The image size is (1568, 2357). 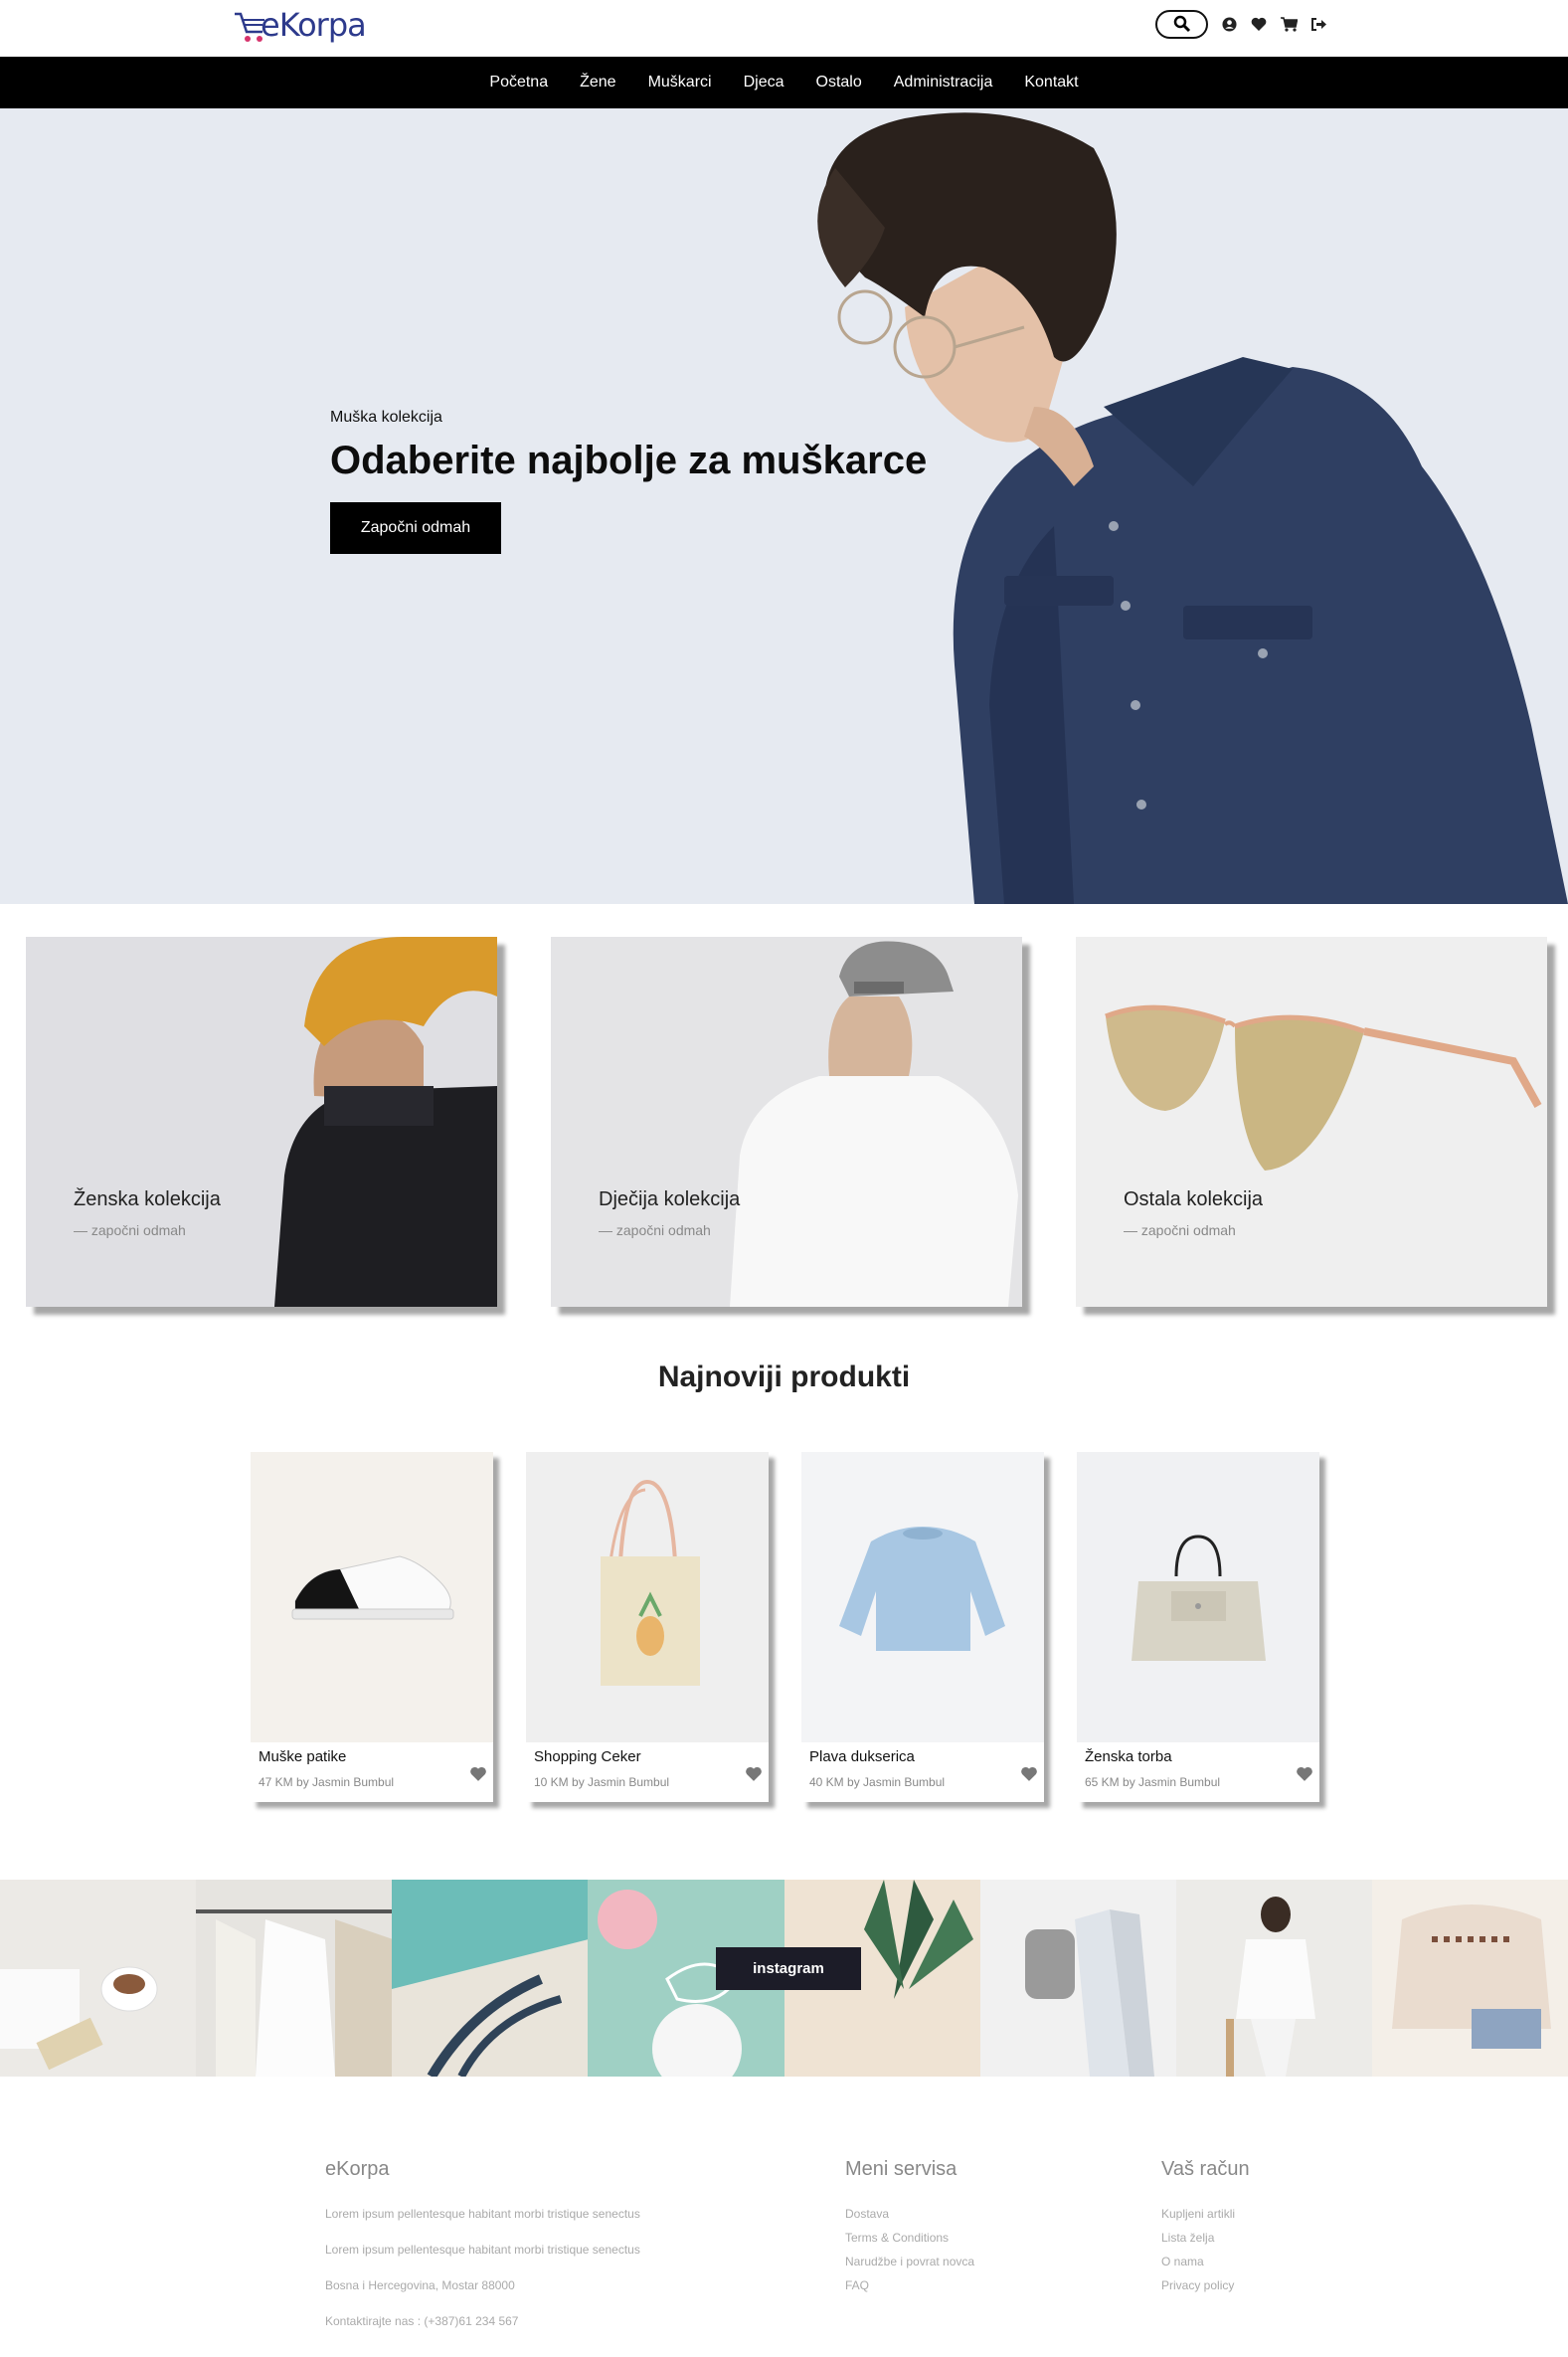 I want to click on woman-sitting-photo, so click(x=1270, y=1987).